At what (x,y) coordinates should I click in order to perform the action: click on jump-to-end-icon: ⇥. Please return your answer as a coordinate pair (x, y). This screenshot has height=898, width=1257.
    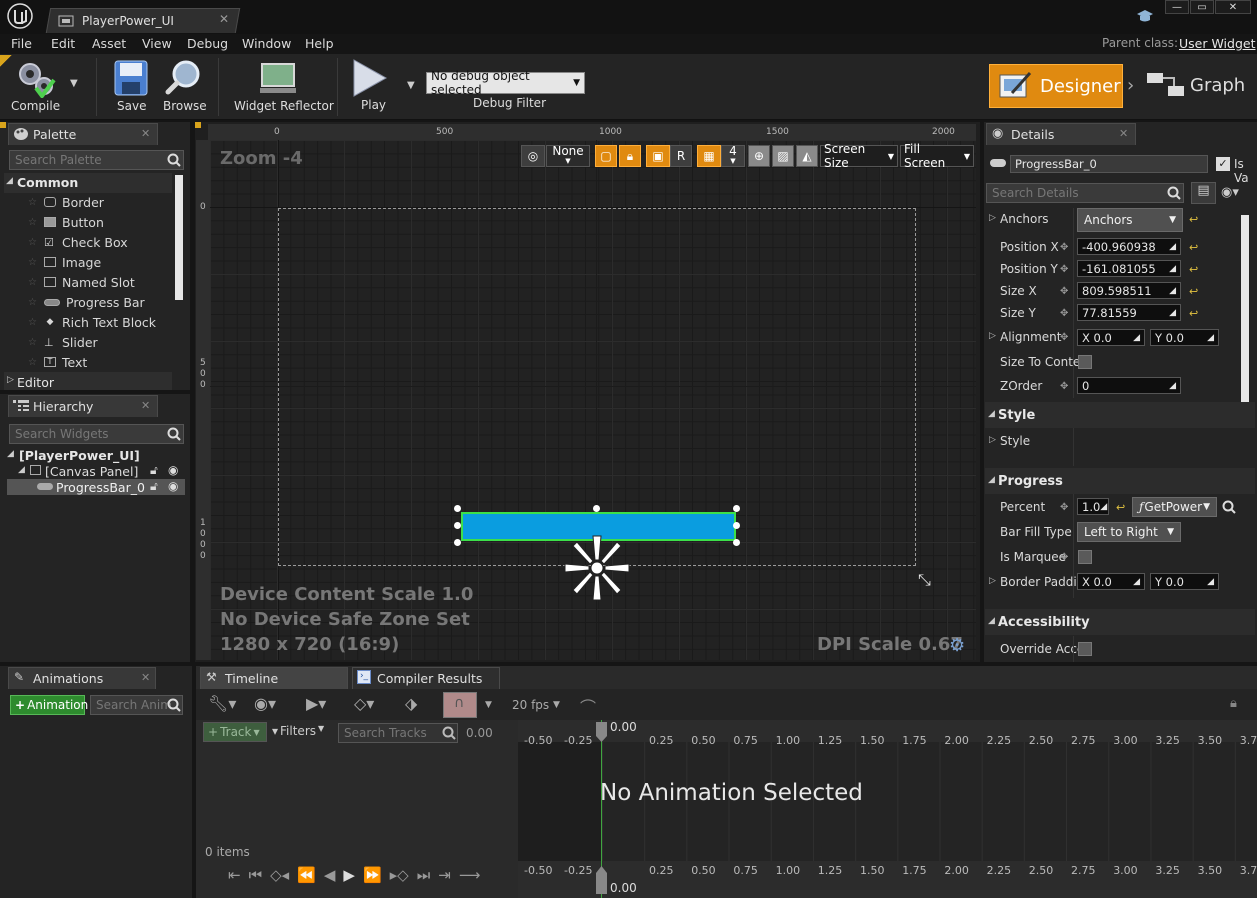
    Looking at the image, I should click on (444, 875).